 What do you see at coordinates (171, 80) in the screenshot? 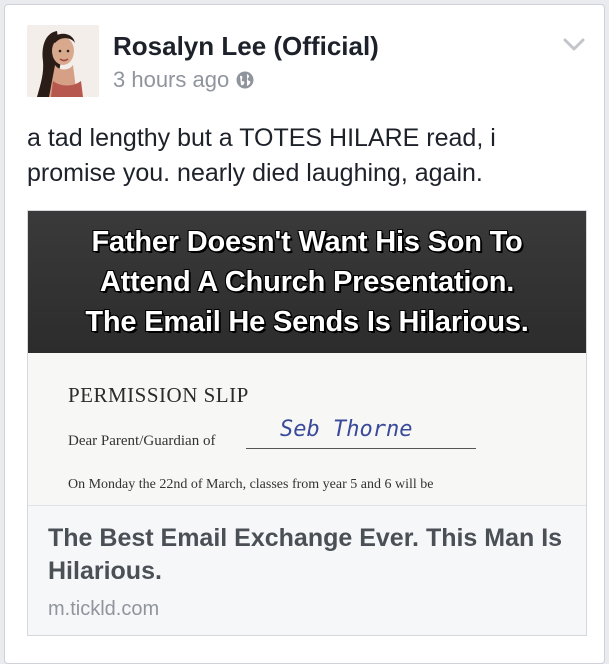
I see `post-timestamp: 3 hours ago` at bounding box center [171, 80].